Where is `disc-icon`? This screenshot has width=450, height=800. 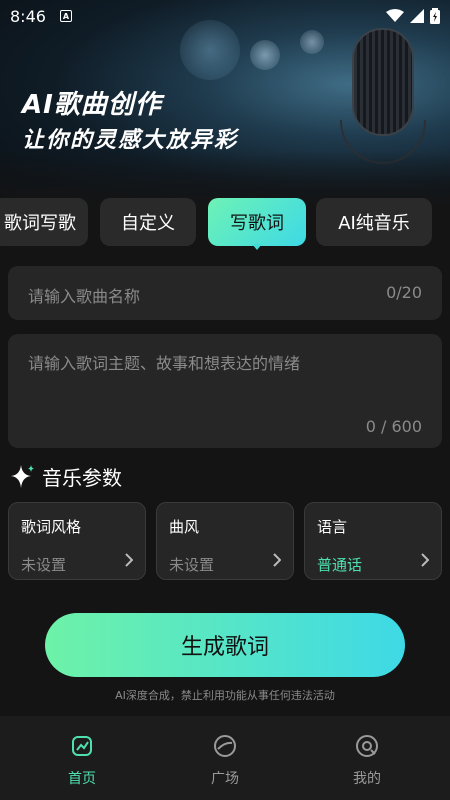
disc-icon is located at coordinates (225, 746).